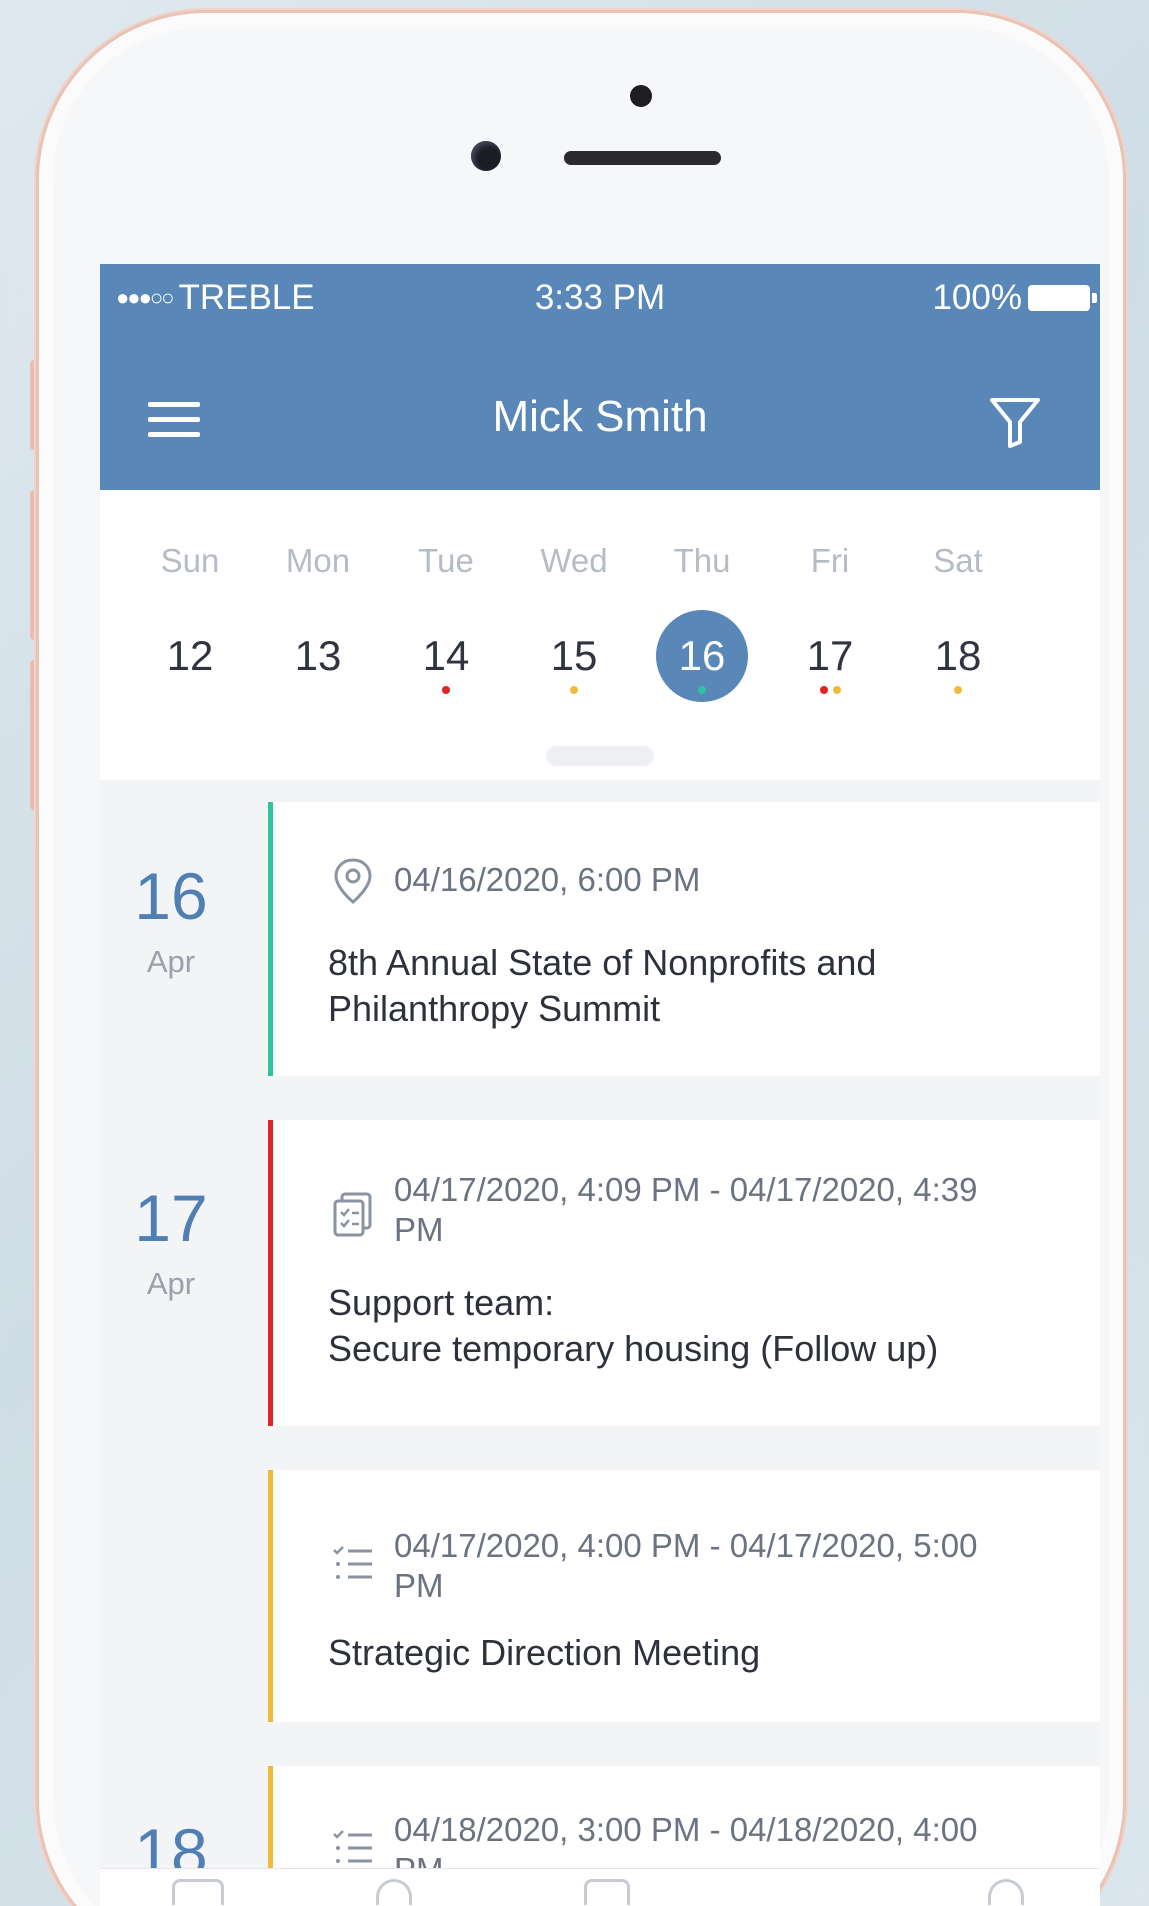 This screenshot has height=1906, width=1149. Describe the element at coordinates (641, 96) in the screenshot. I see `proximity-sensor` at that location.